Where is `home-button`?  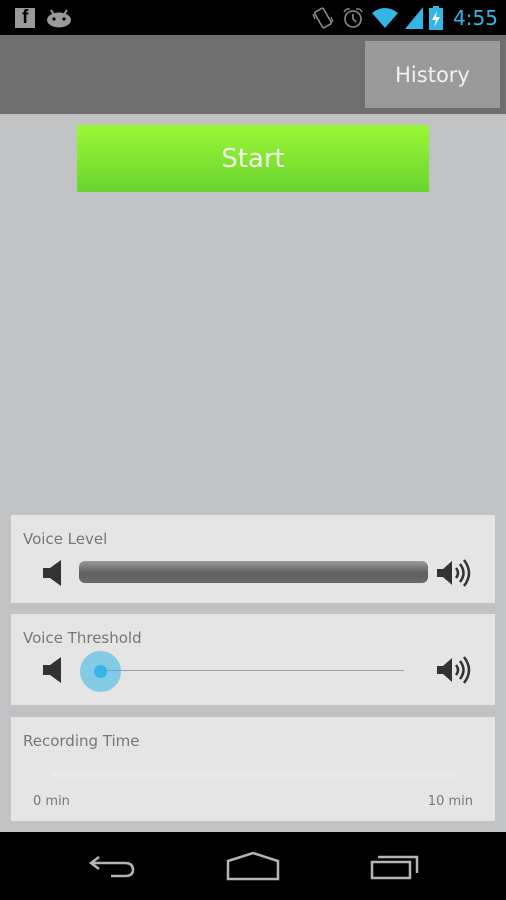
home-button is located at coordinates (253, 866).